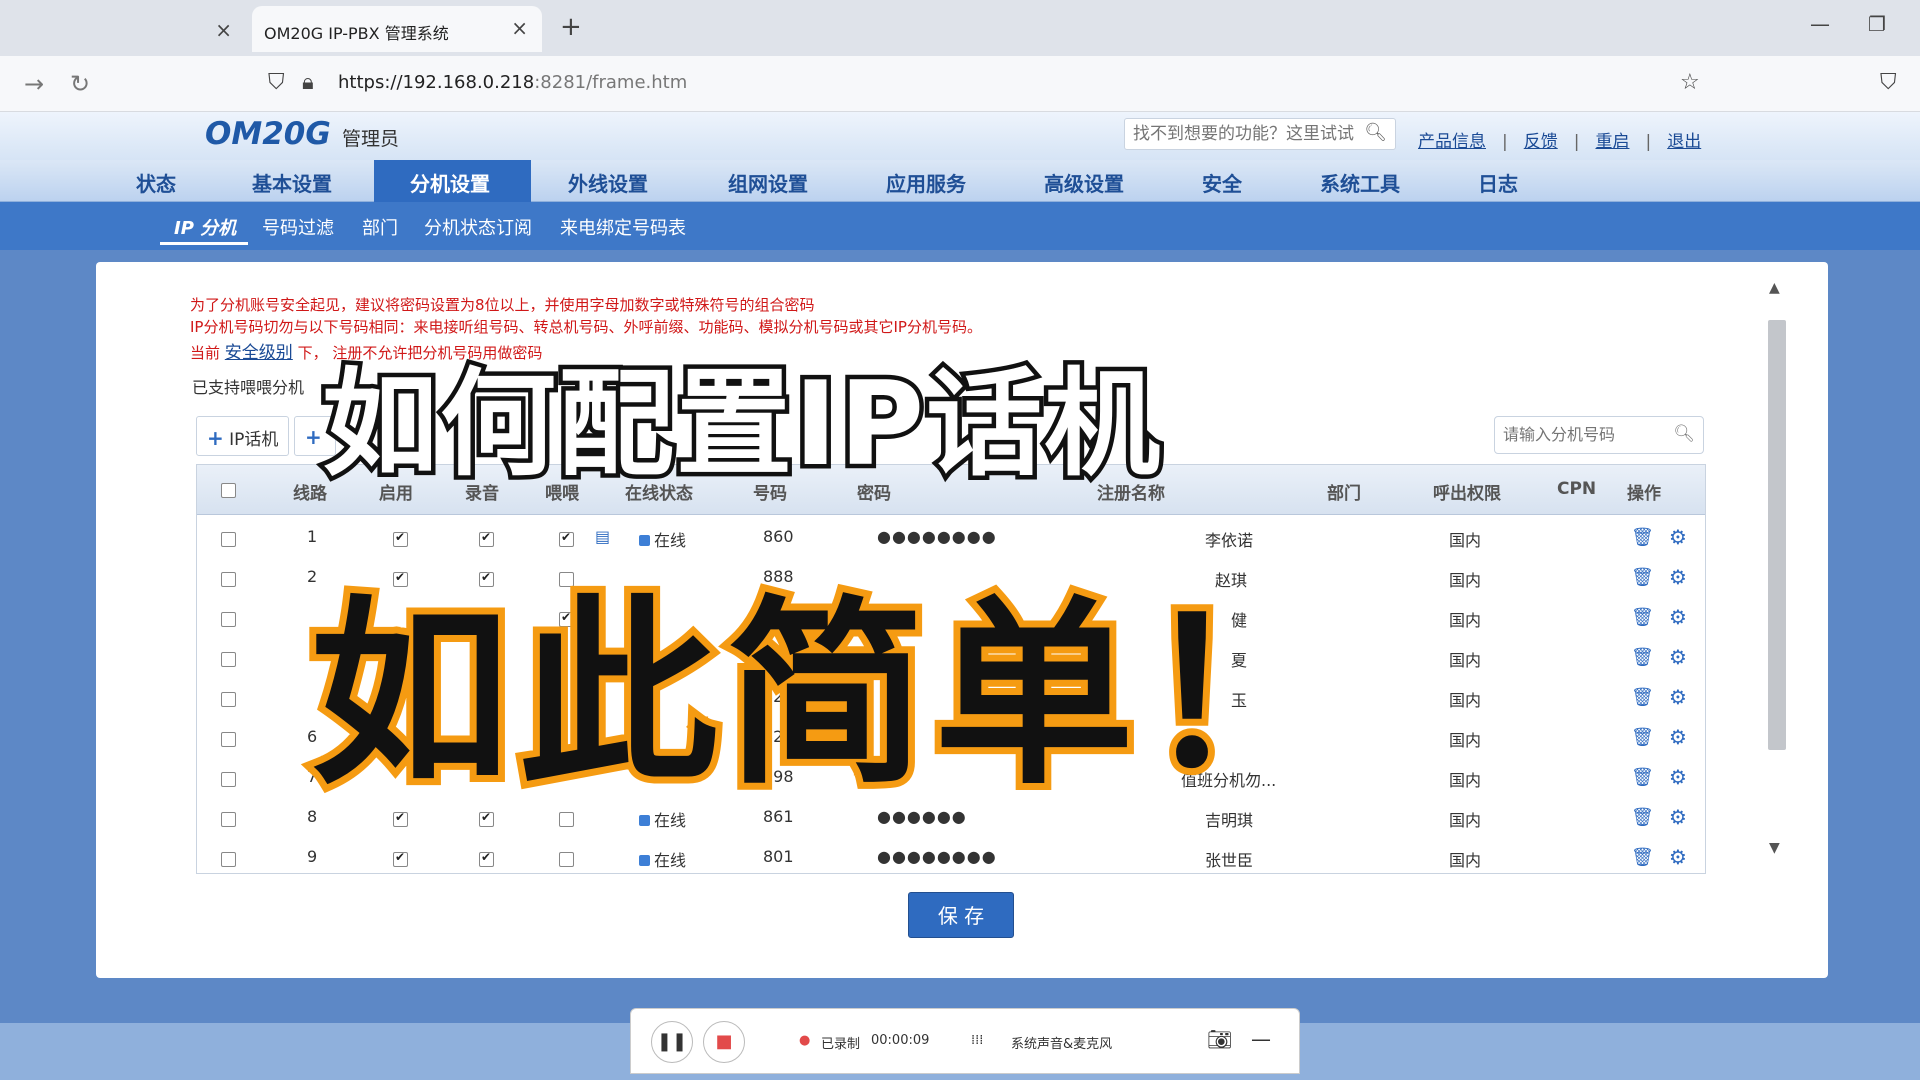  I want to click on pocket-icon: ⛉, so click(1888, 82).